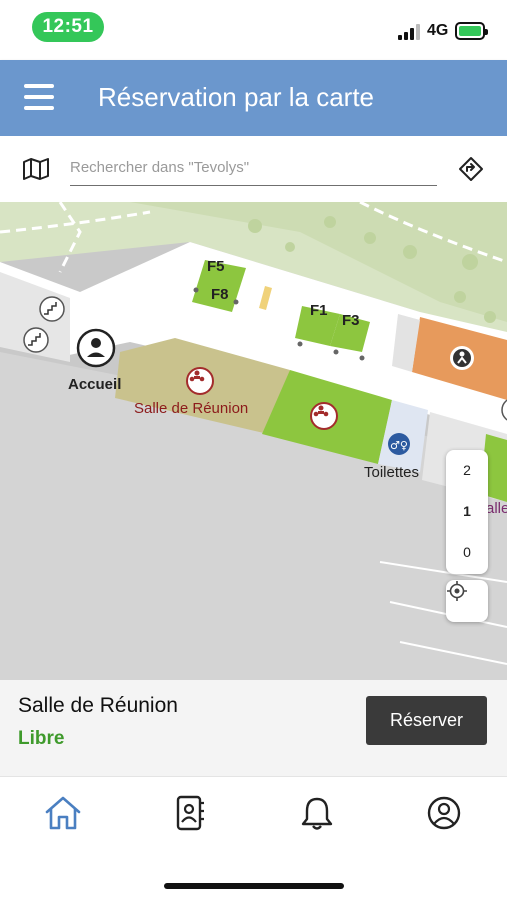  What do you see at coordinates (467, 470) in the screenshot?
I see `floor-2-button: 2` at bounding box center [467, 470].